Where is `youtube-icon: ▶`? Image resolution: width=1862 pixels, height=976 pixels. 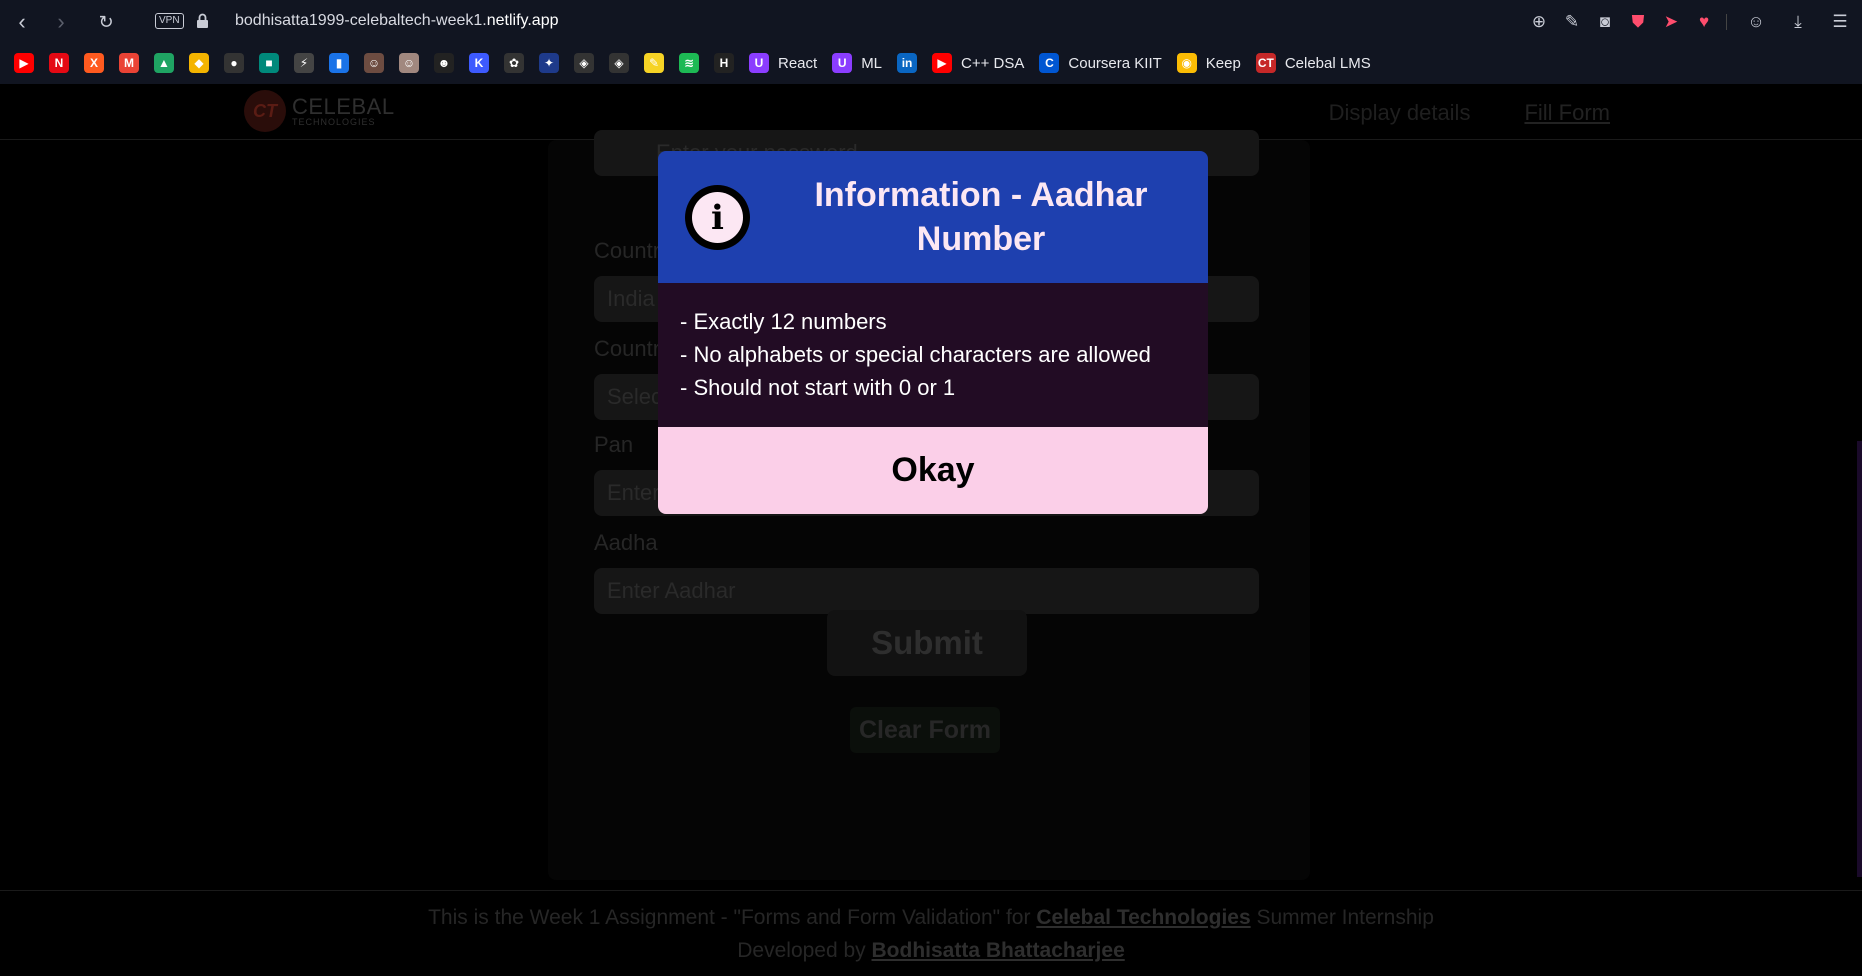 youtube-icon: ▶ is located at coordinates (24, 63).